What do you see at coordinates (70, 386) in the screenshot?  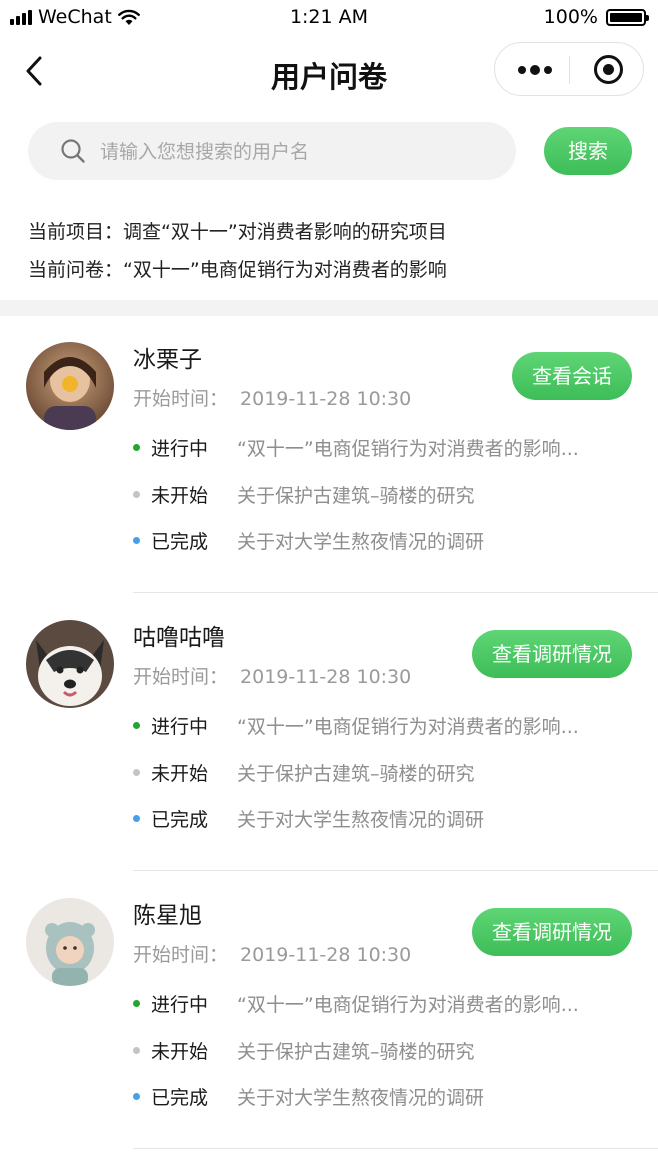 I see `photo-avatar-girl` at bounding box center [70, 386].